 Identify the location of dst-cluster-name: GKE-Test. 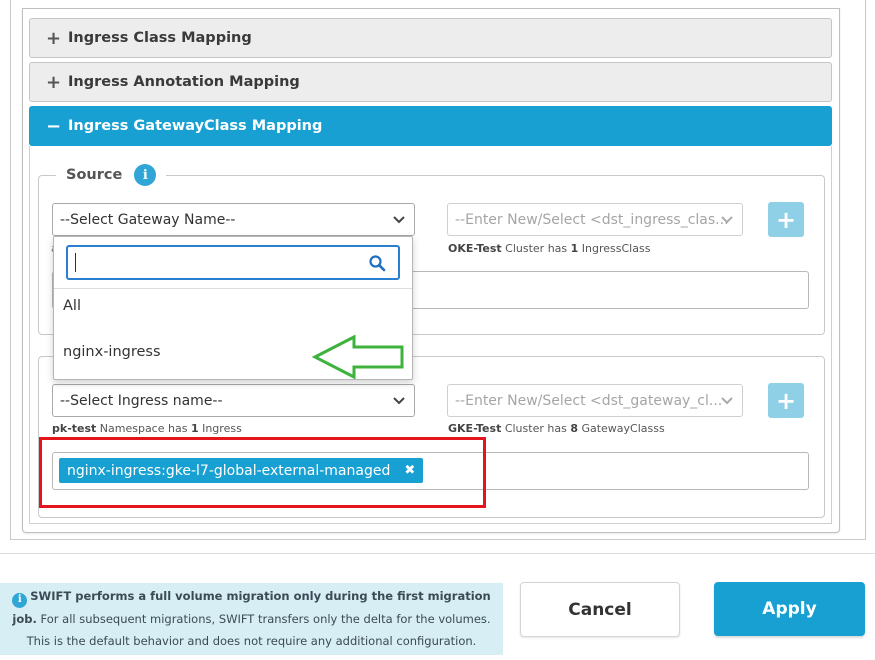
(475, 428).